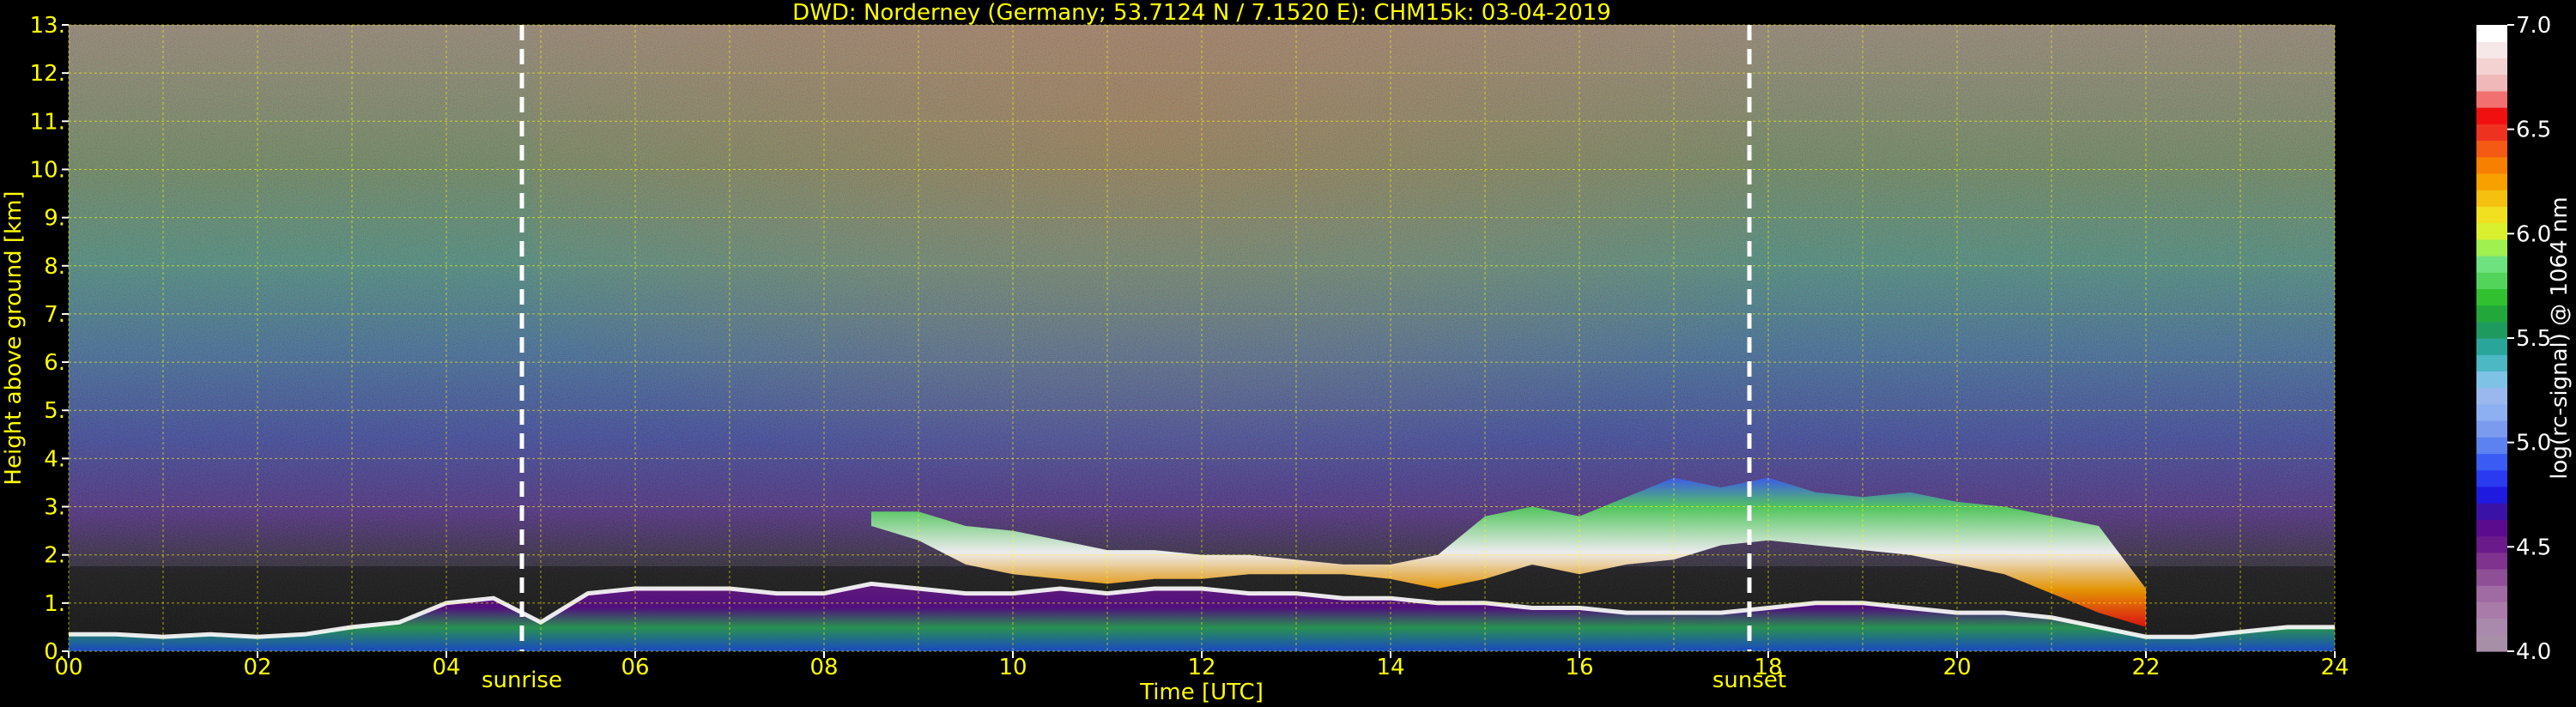 The image size is (2576, 707). What do you see at coordinates (1012, 667) in the screenshot?
I see `x-tick-label: 10` at bounding box center [1012, 667].